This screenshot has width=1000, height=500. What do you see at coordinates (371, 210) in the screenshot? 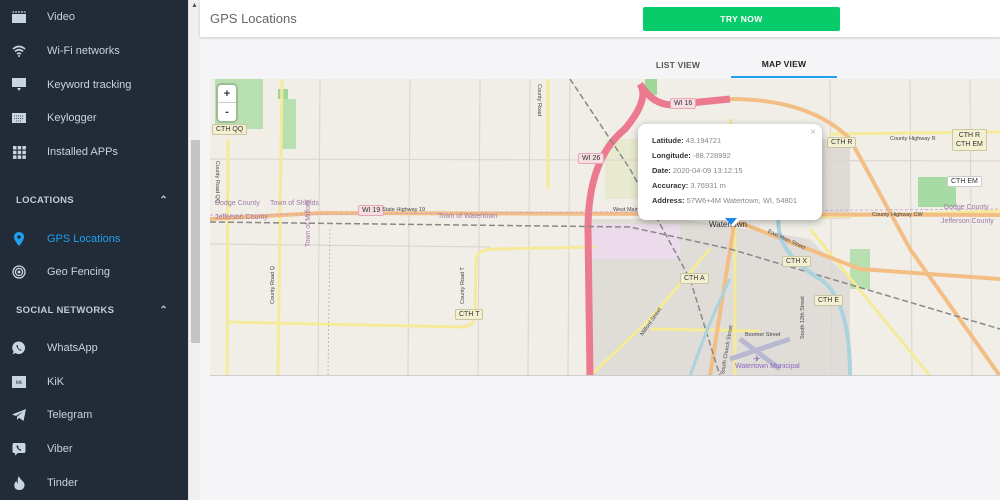
I see `road-shield-wi-19: WI 19` at bounding box center [371, 210].